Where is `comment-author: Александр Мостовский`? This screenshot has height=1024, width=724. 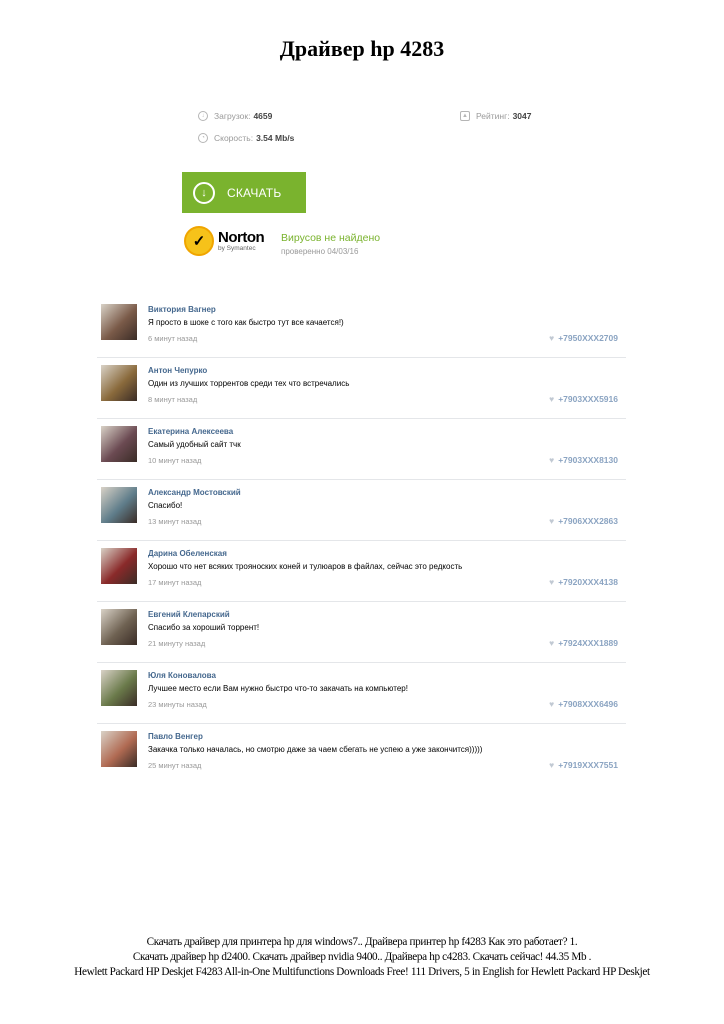 comment-author: Александр Мостовский is located at coordinates (194, 492).